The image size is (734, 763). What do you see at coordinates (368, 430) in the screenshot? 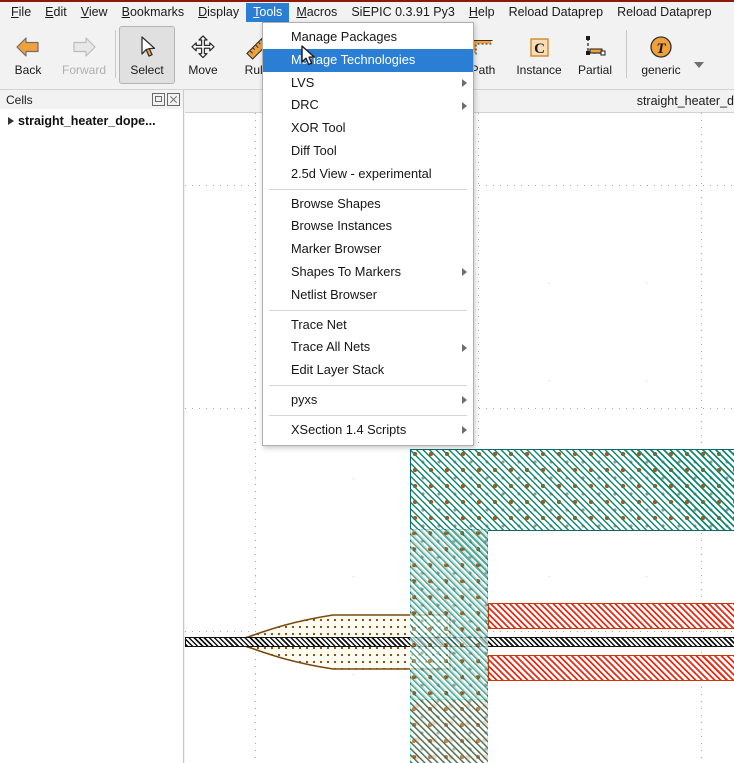
I see `menu-item-xsection-scripts: XSection 1.4 Scripts` at bounding box center [368, 430].